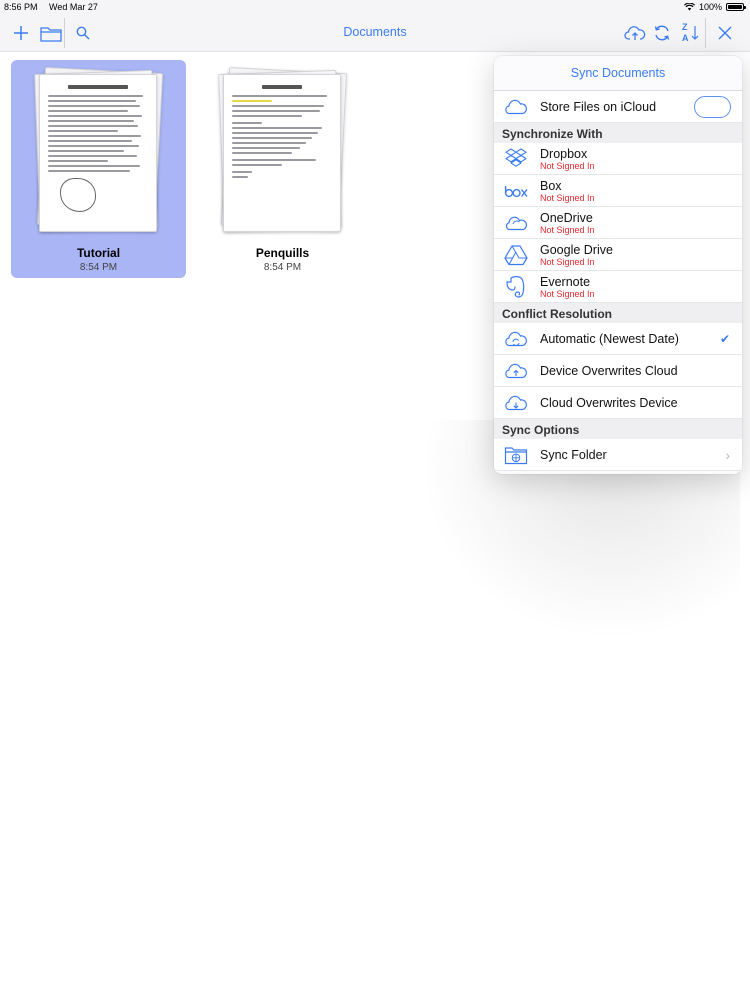  Describe the element at coordinates (566, 217) in the screenshot. I see `service-name: OneDrive` at that location.